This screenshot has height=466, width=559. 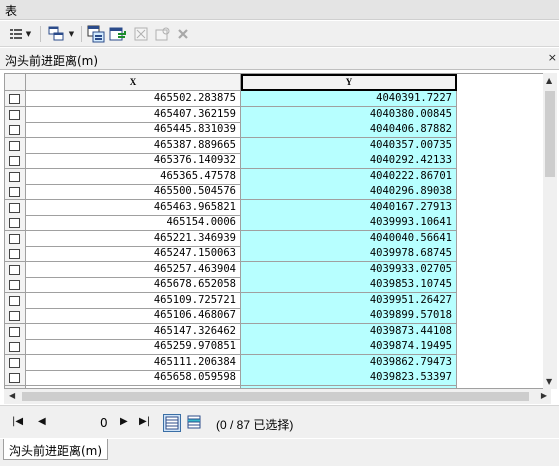 I want to click on table-row: 465502.283875 4040391.7227, so click(x=277, y=99).